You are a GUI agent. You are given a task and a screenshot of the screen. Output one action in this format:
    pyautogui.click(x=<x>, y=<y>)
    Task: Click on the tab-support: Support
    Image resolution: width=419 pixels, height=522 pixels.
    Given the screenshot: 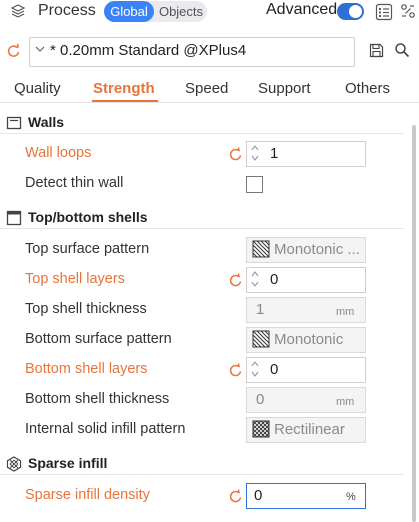 What is the action you would take?
    pyautogui.click(x=284, y=88)
    